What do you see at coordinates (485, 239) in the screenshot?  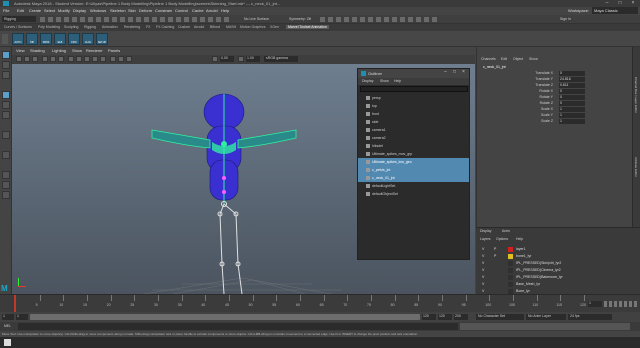 I see `layer-menu-layers: Layers` at bounding box center [485, 239].